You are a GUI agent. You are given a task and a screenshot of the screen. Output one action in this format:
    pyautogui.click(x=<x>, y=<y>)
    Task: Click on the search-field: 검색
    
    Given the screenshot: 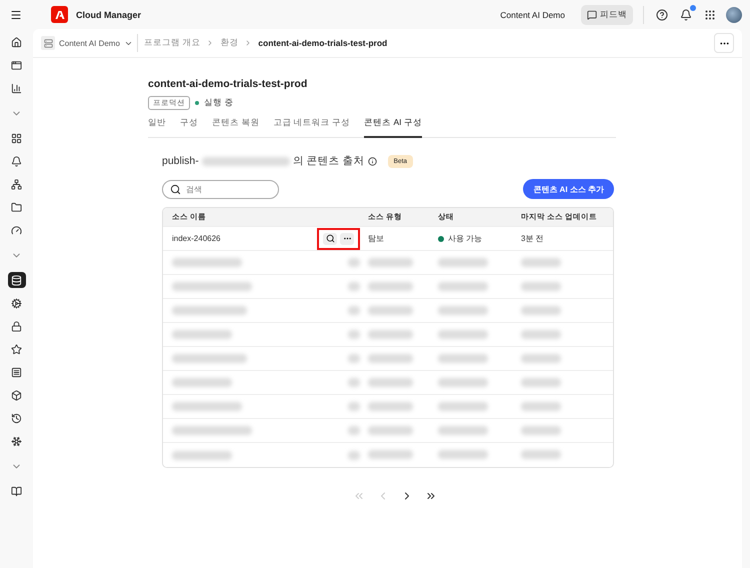 What is the action you would take?
    pyautogui.click(x=220, y=189)
    